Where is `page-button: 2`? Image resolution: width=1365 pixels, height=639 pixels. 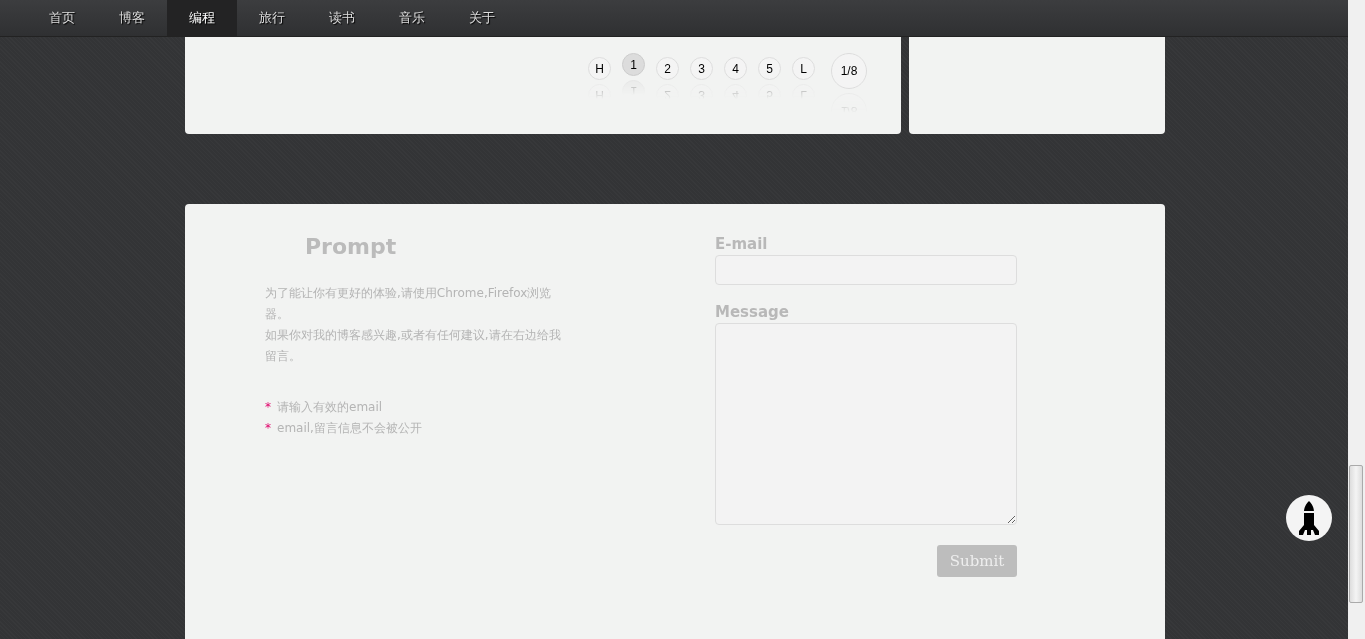 page-button: 2 is located at coordinates (667, 68).